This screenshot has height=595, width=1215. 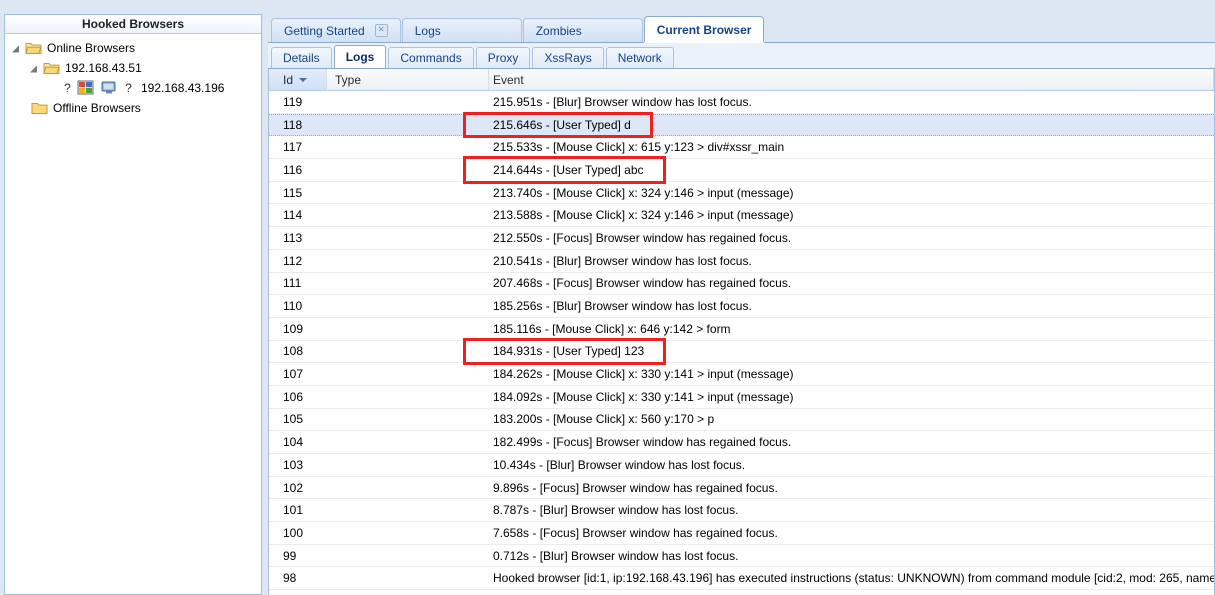 I want to click on tab-current-browser: Current Browser, so click(x=704, y=29).